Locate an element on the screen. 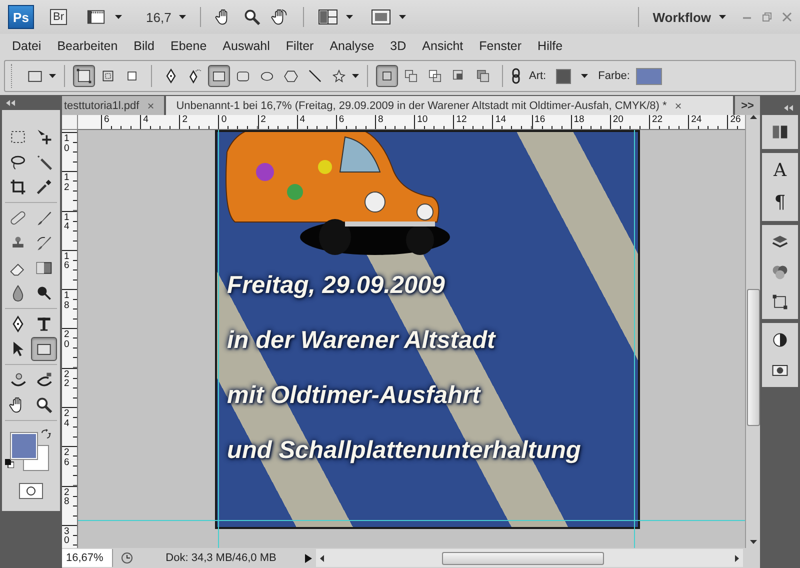  adjustments-panel-button is located at coordinates (780, 340).